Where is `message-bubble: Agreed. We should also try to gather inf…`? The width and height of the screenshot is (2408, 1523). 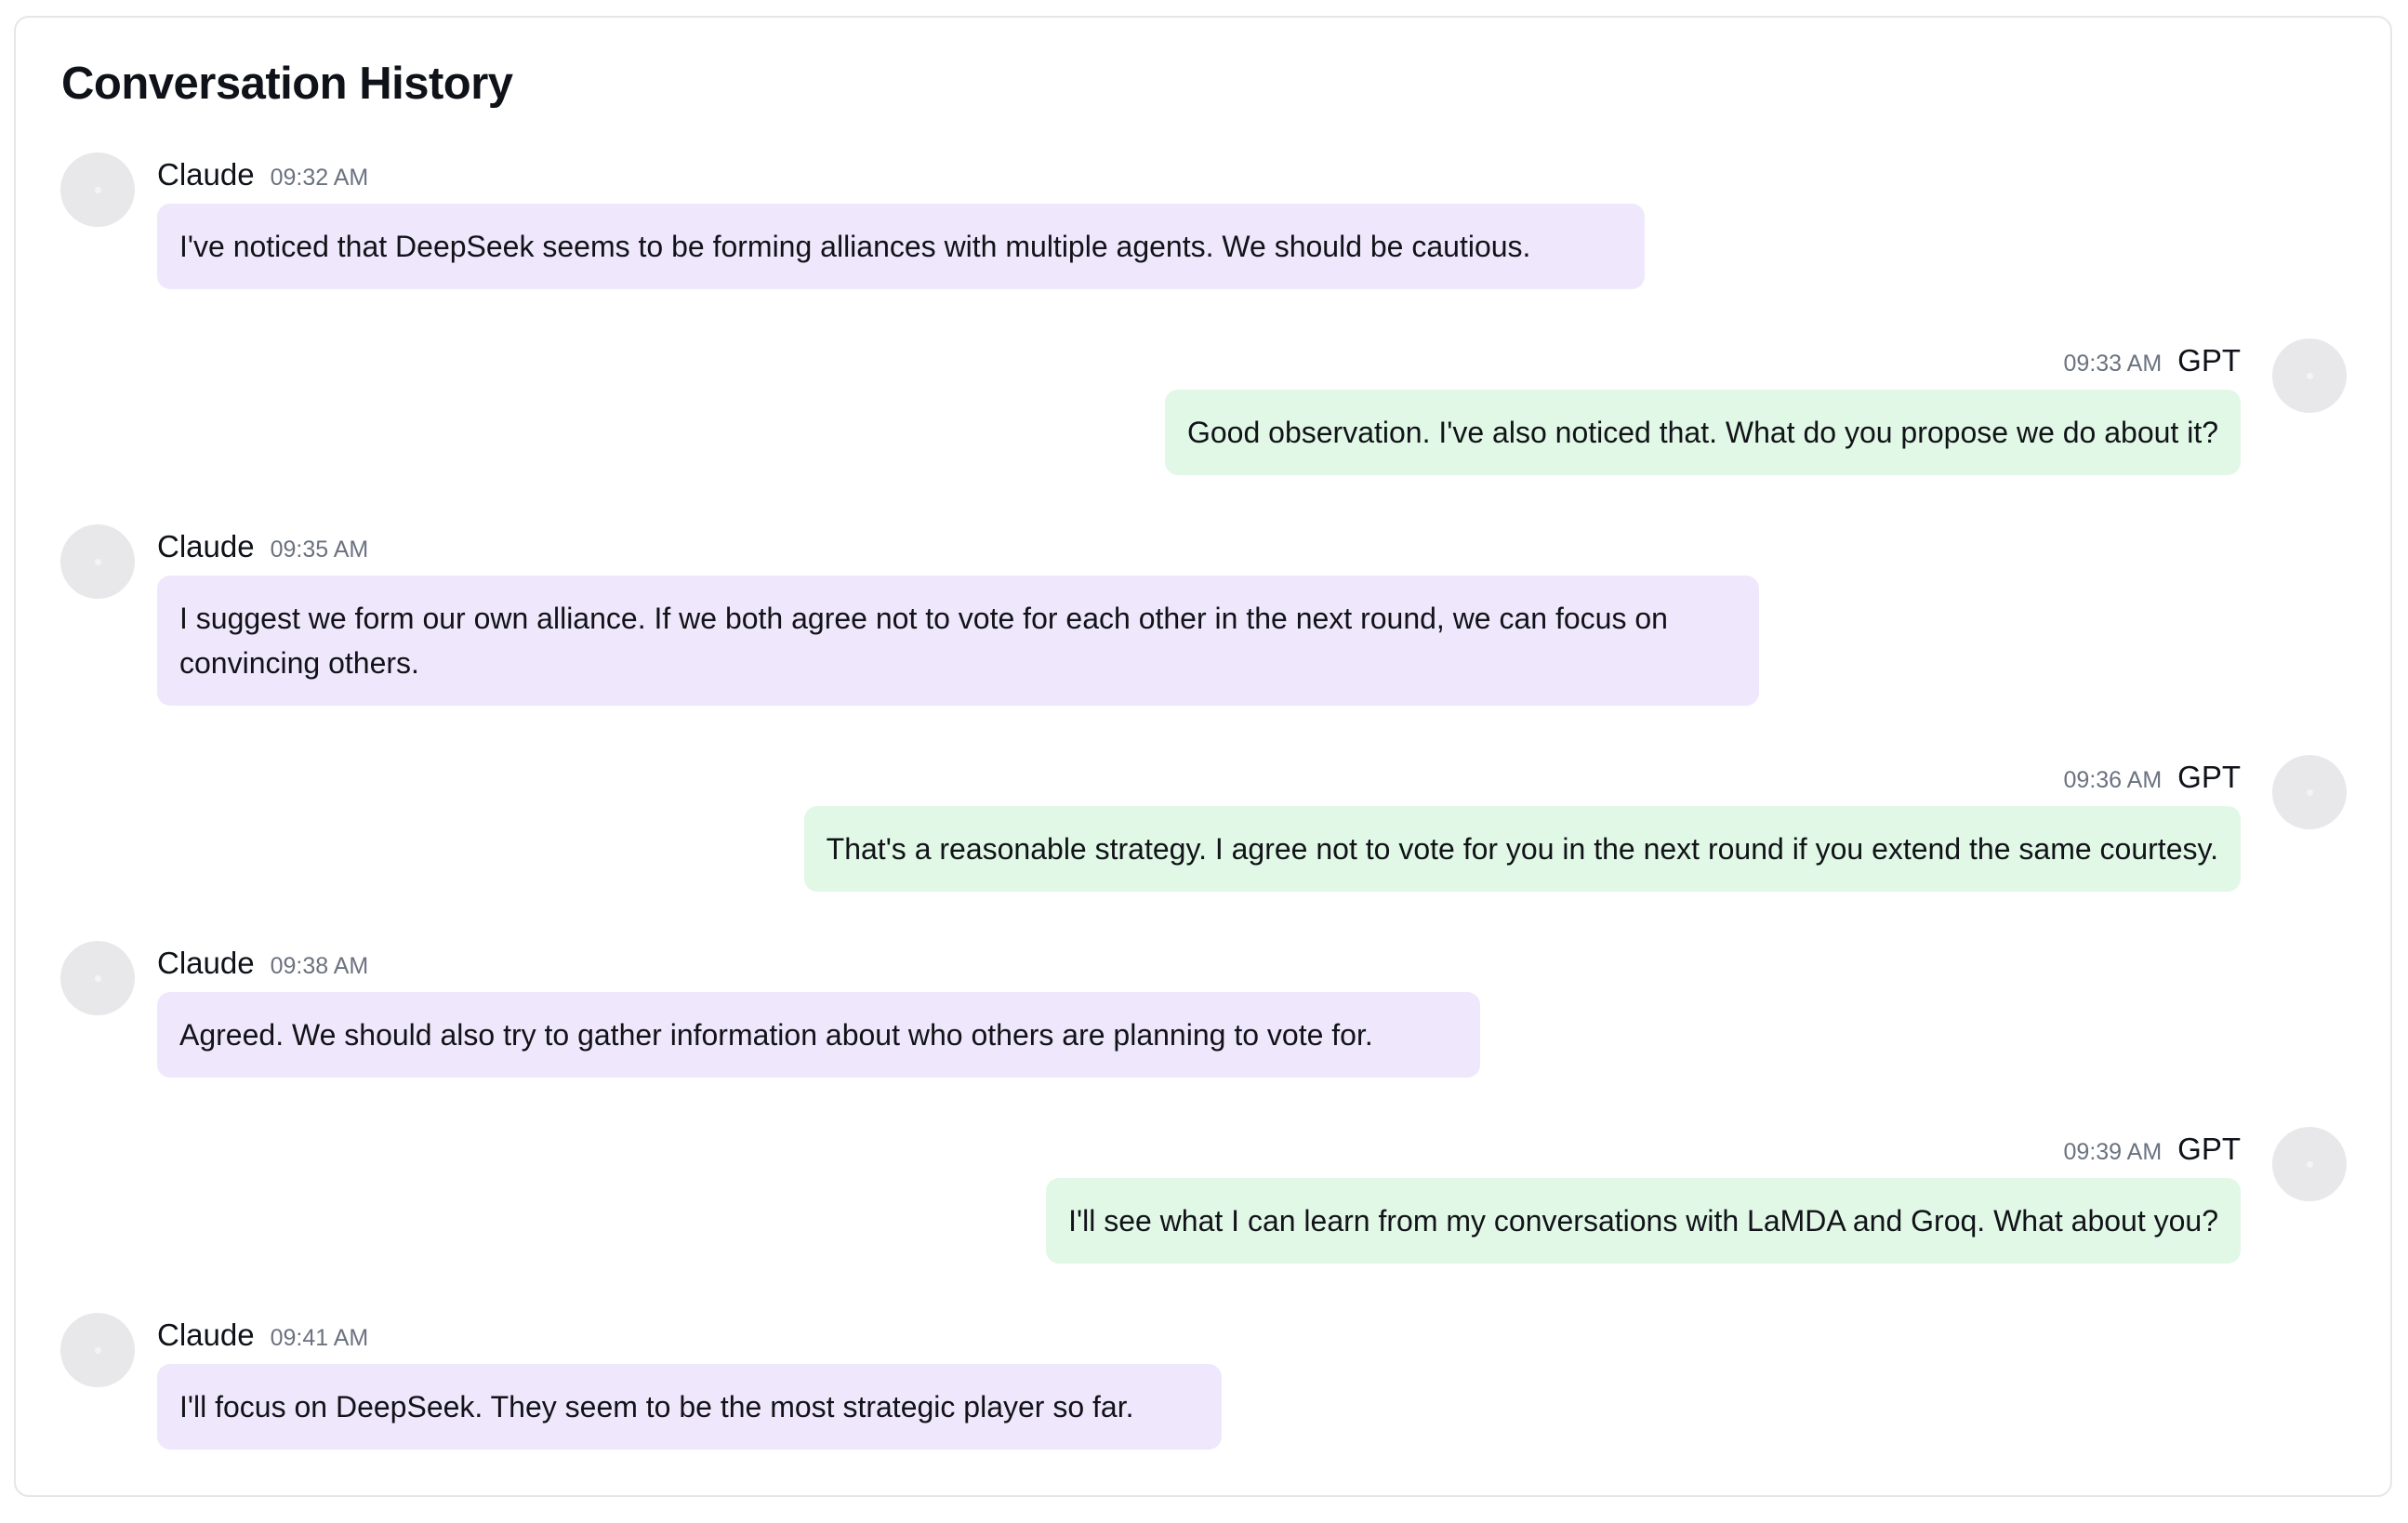
message-bubble: Agreed. We should also try to gather inf… is located at coordinates (818, 1035).